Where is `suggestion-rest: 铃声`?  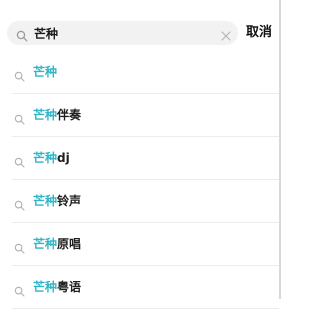
suggestion-rest: 铃声 is located at coordinates (69, 201).